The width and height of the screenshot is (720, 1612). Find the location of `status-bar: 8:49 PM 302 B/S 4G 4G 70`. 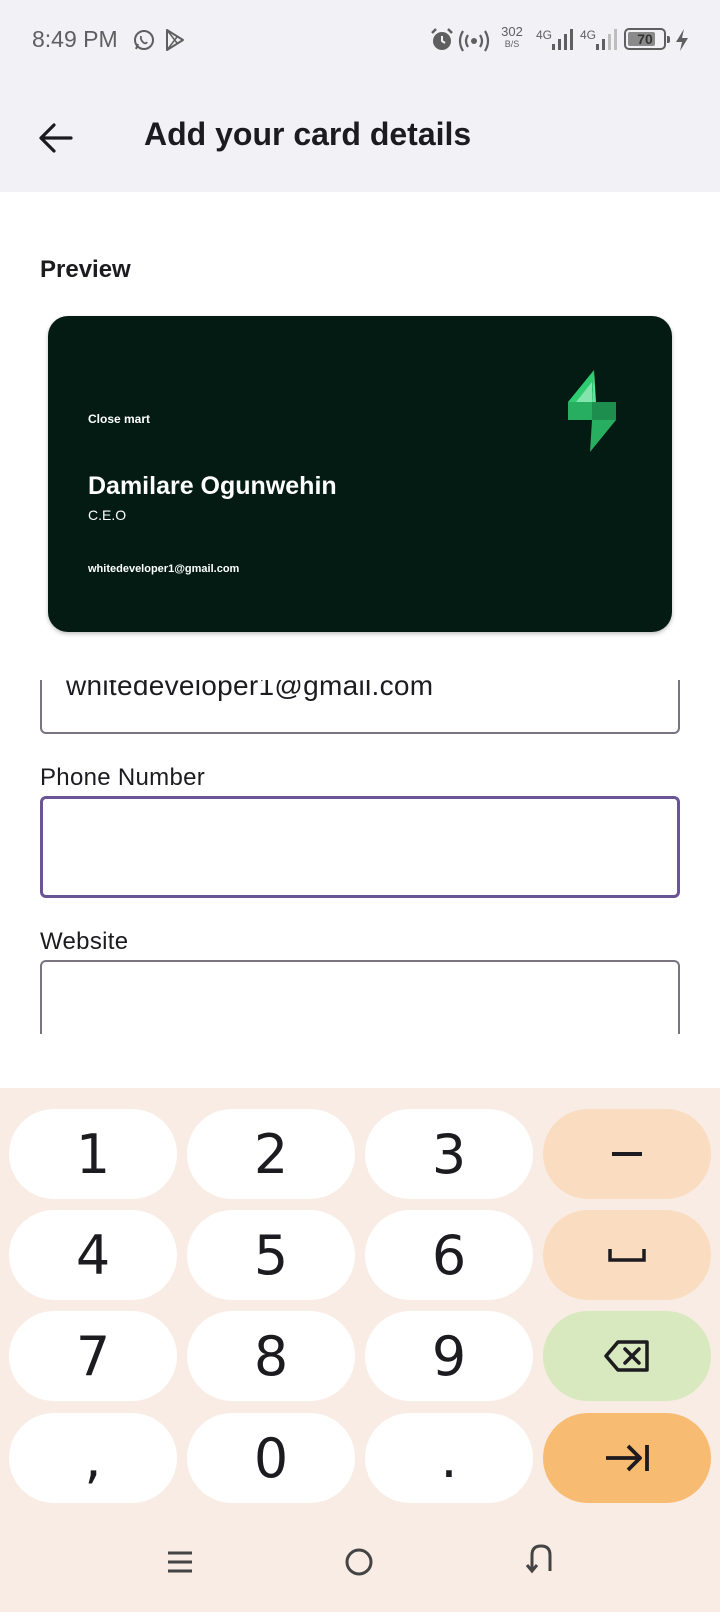

status-bar: 8:49 PM 302 B/S 4G 4G 70 is located at coordinates (360, 41).